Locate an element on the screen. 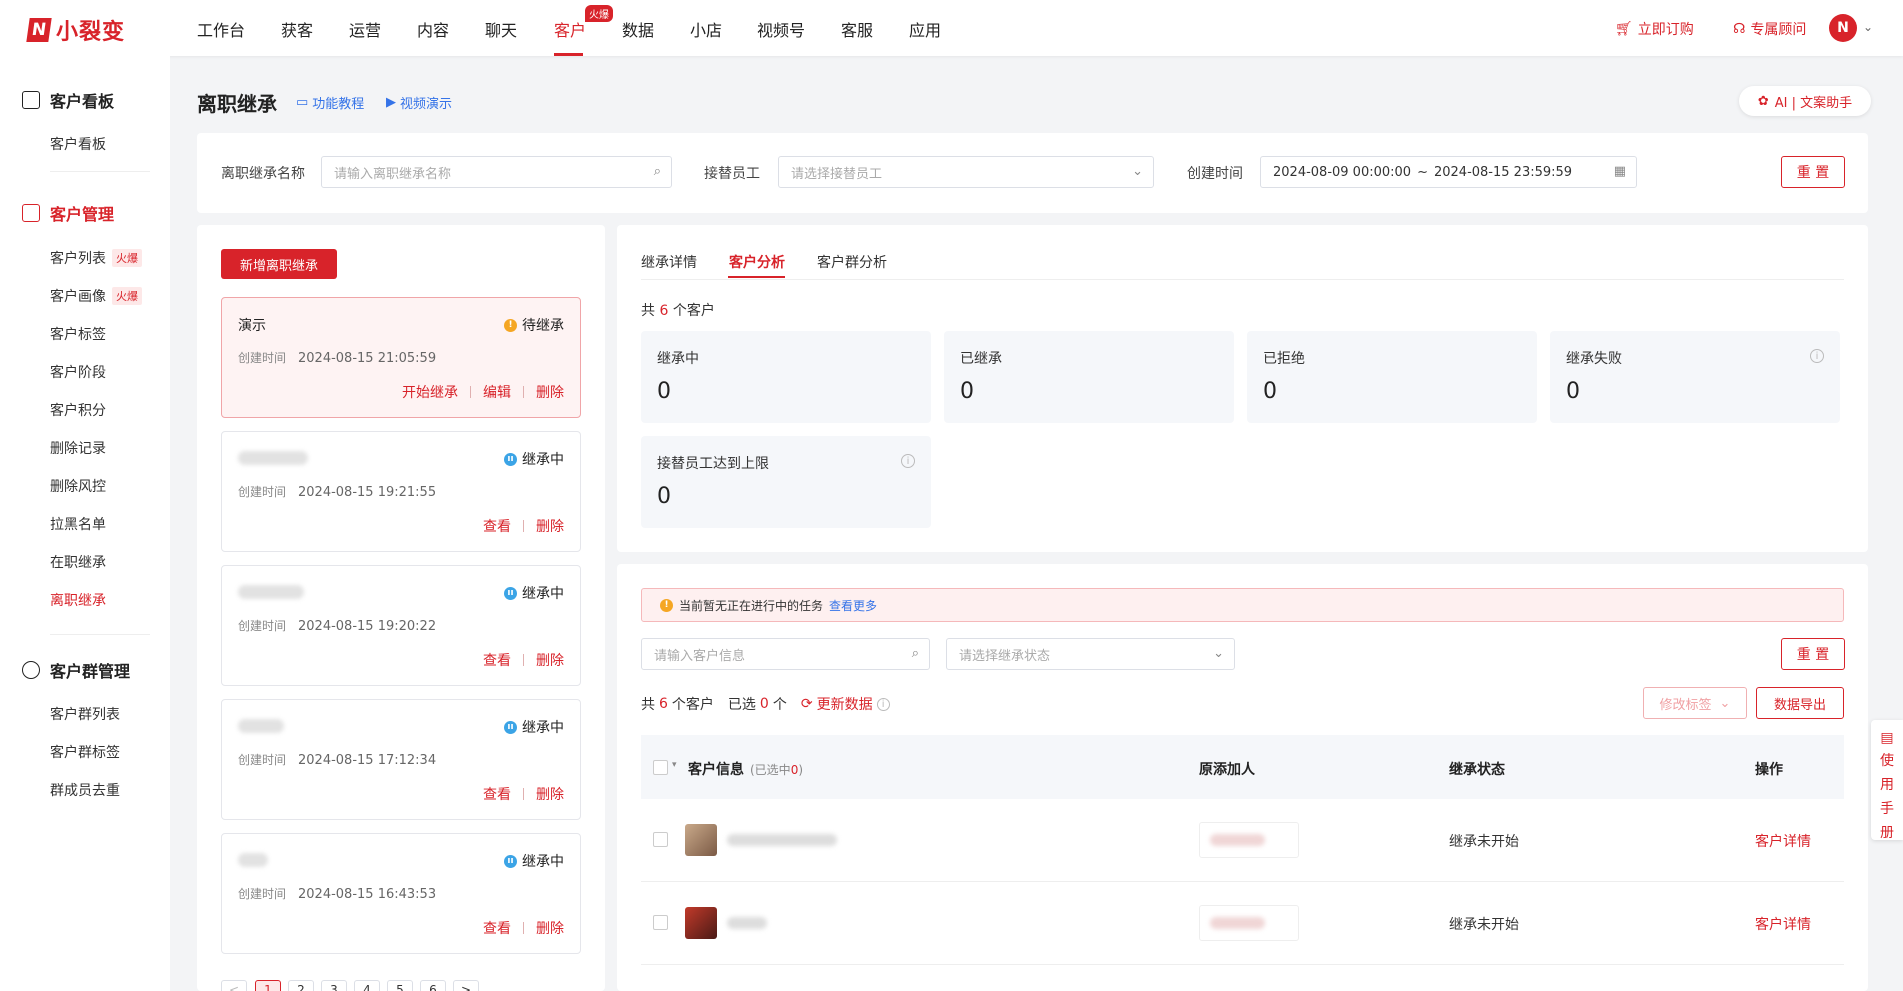 The height and width of the screenshot is (991, 1903). order-link: 🛒︎ 立即订购 is located at coordinates (1654, 29).